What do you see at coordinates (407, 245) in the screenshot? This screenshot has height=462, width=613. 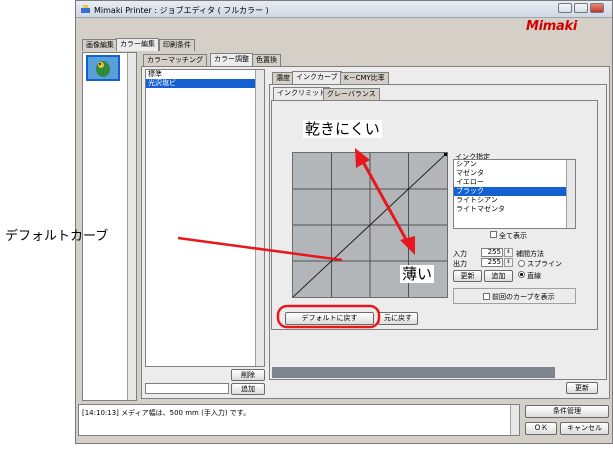 I see `down-arrow-head-icon` at bounding box center [407, 245].